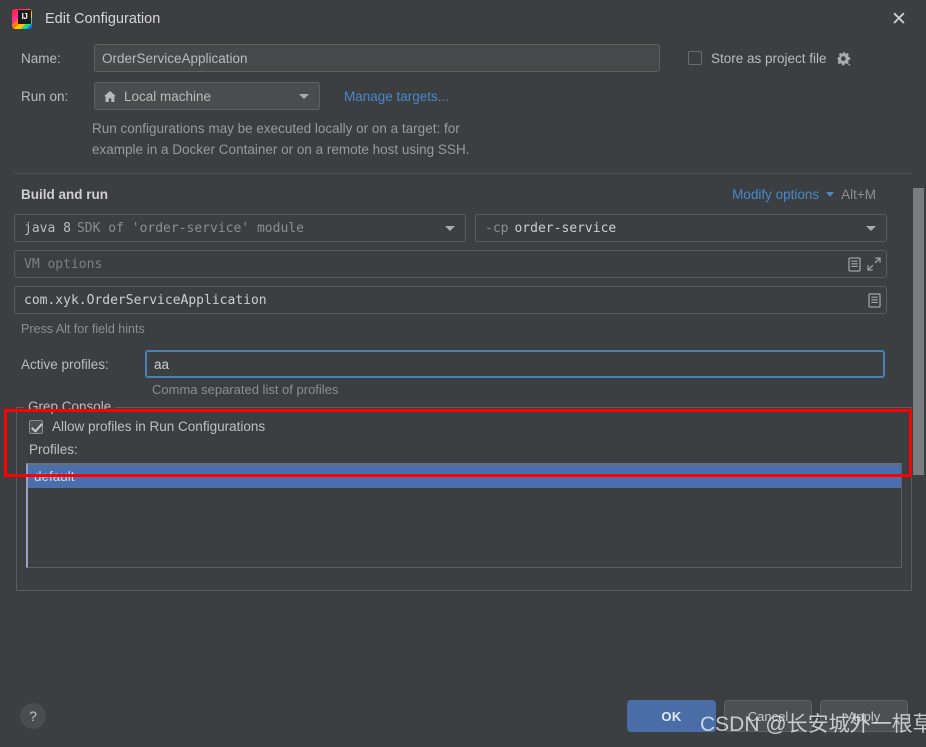 Image resolution: width=926 pixels, height=747 pixels. I want to click on modify-options-group: Modify options Alt+M, so click(822, 194).